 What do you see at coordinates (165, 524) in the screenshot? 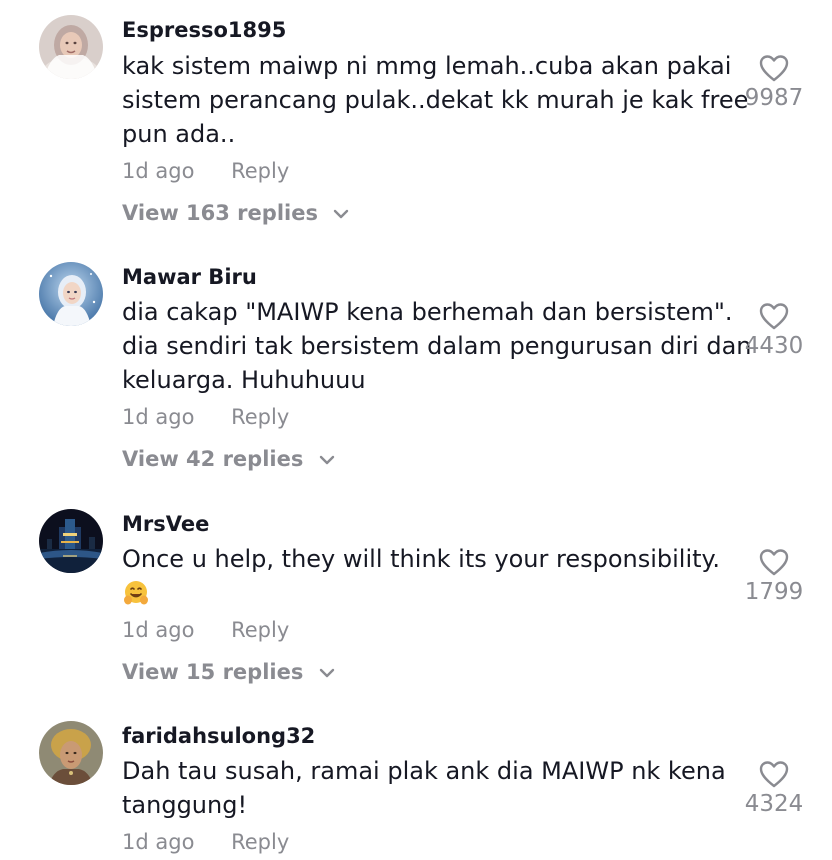
I see `comment-username: MrsVee` at bounding box center [165, 524].